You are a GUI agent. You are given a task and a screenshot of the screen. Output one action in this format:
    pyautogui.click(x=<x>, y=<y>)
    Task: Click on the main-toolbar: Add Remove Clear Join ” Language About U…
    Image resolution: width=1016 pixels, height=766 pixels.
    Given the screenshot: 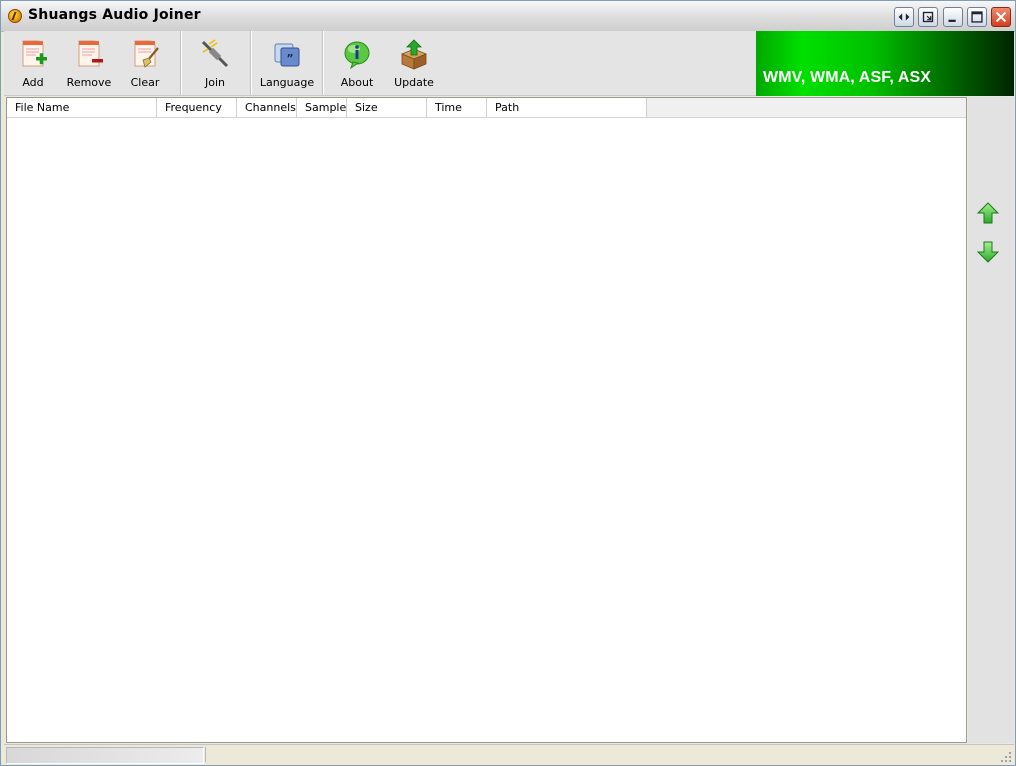 What is the action you would take?
    pyautogui.click(x=380, y=63)
    